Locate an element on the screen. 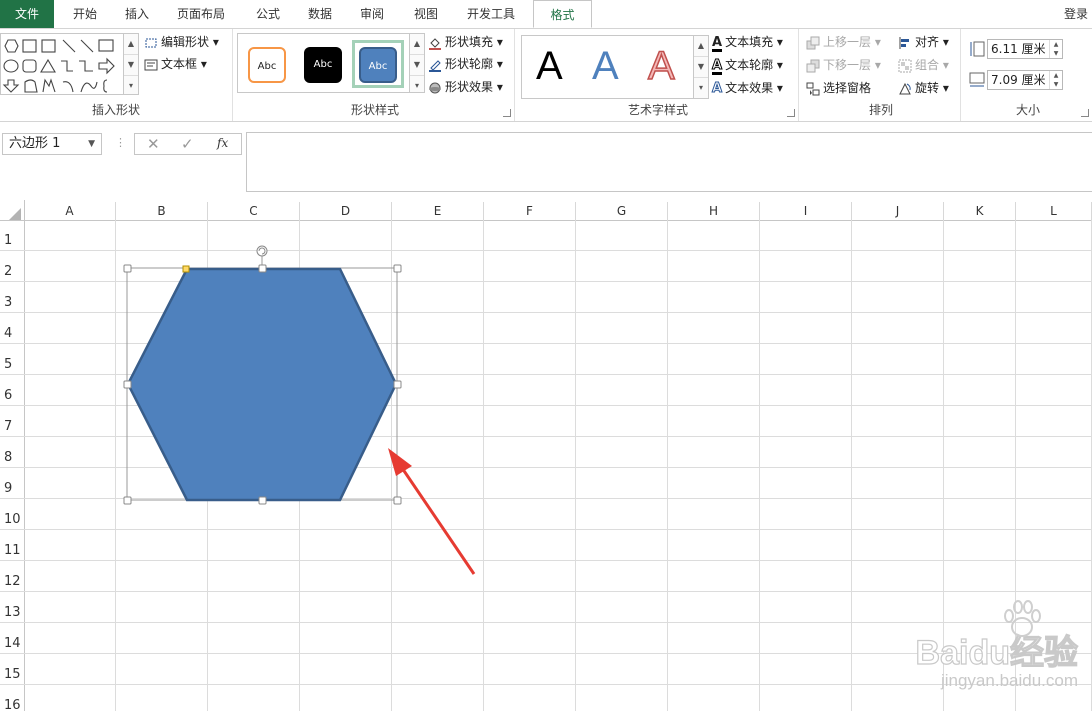  insert-function-icon: fx is located at coordinates (222, 143).